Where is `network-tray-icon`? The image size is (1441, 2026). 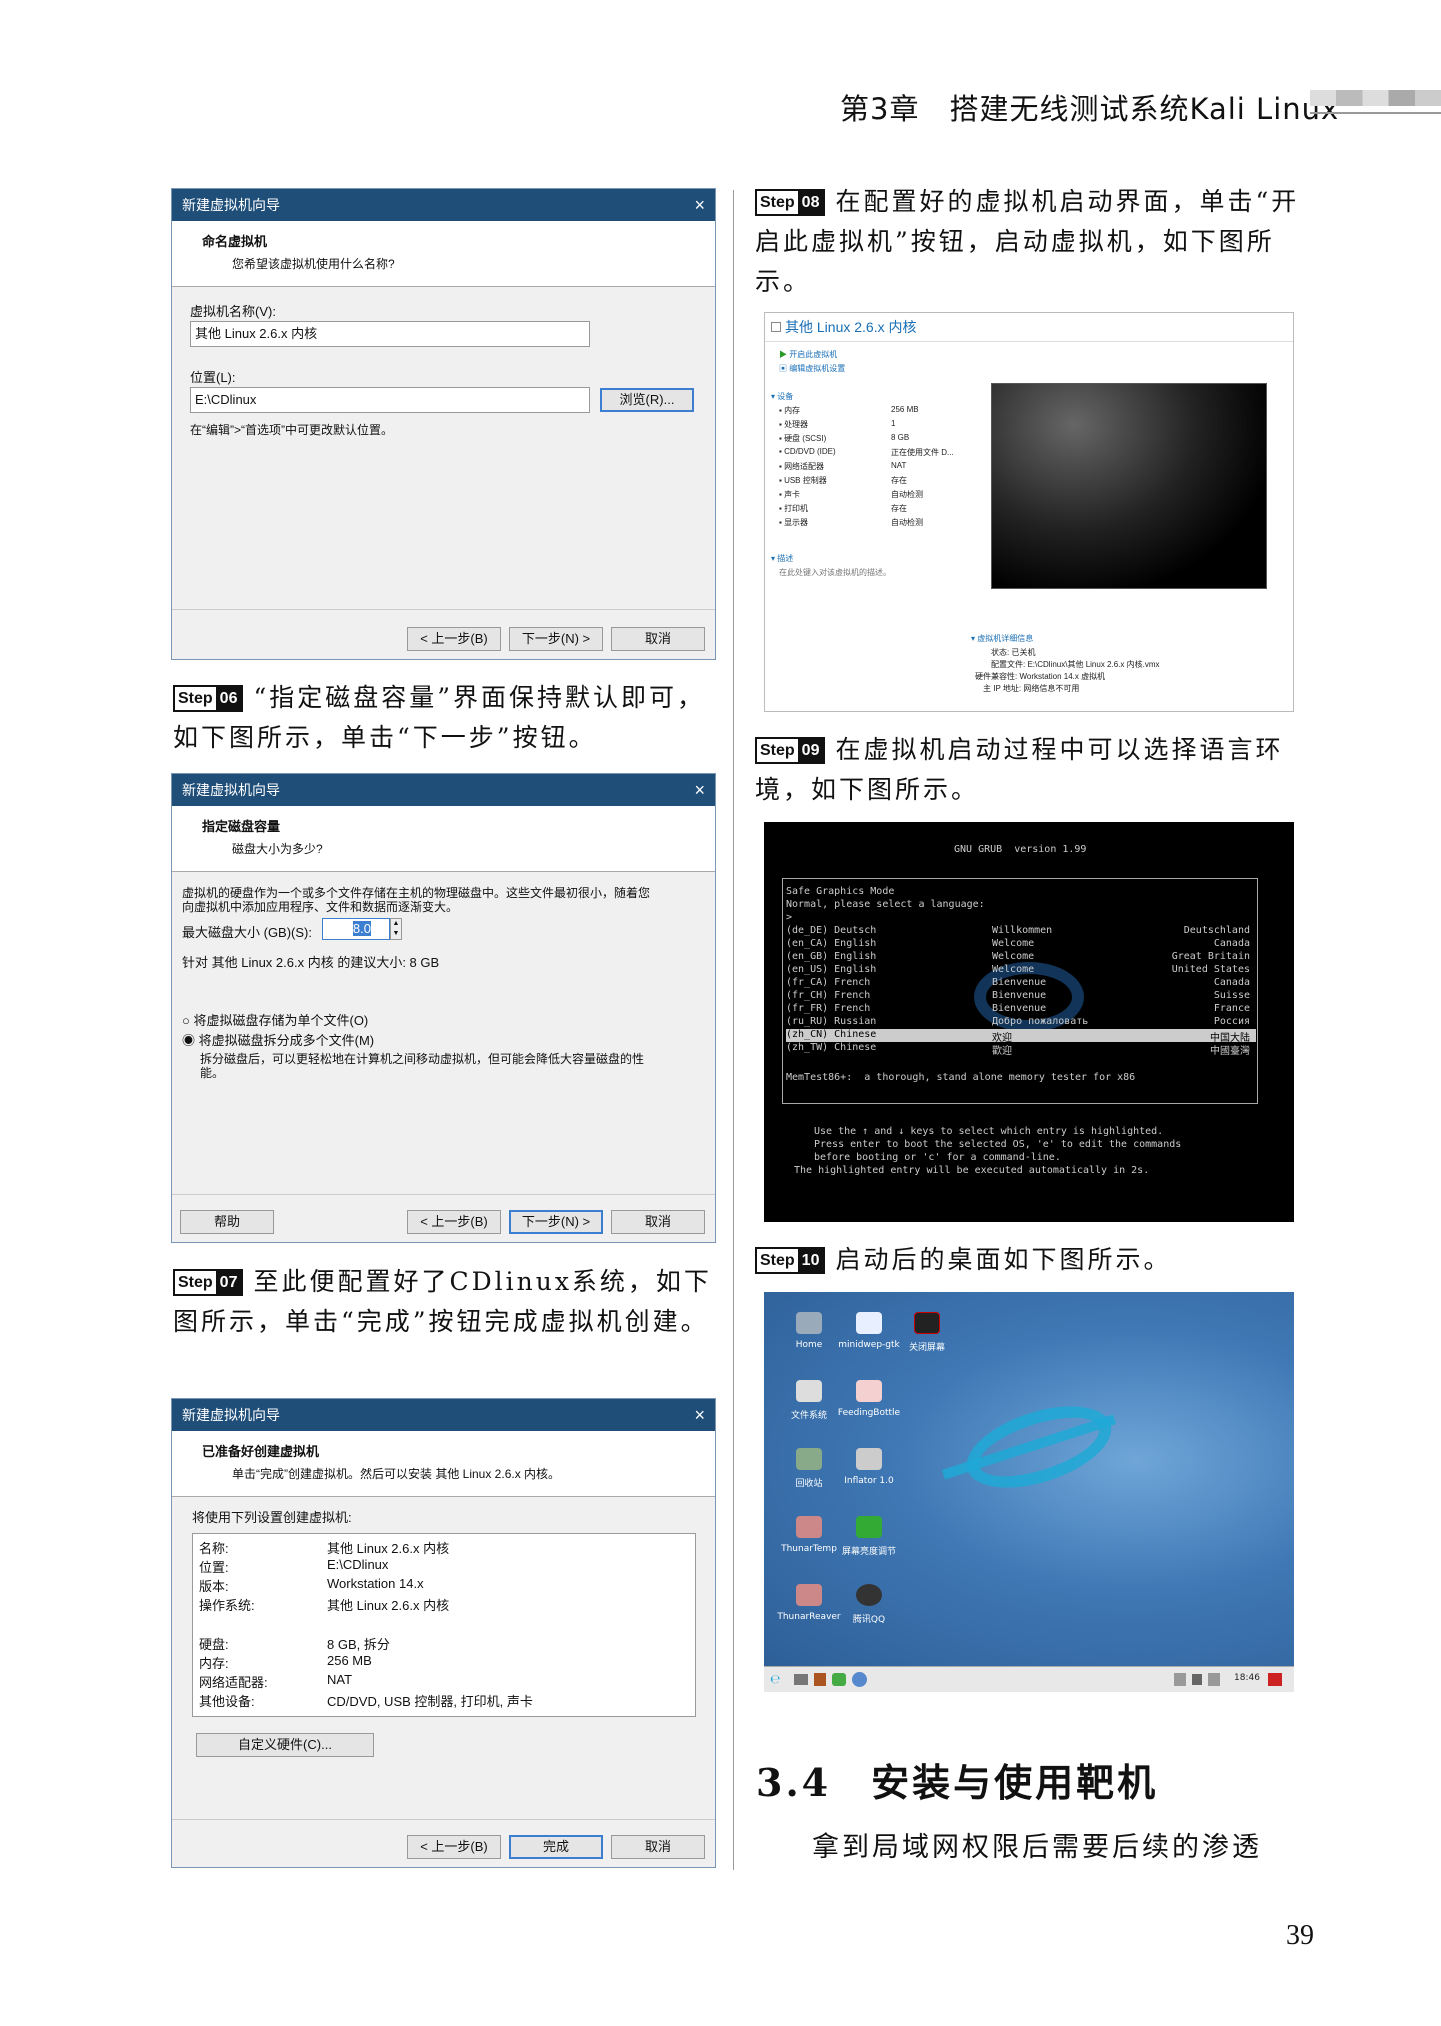 network-tray-icon is located at coordinates (1180, 1679).